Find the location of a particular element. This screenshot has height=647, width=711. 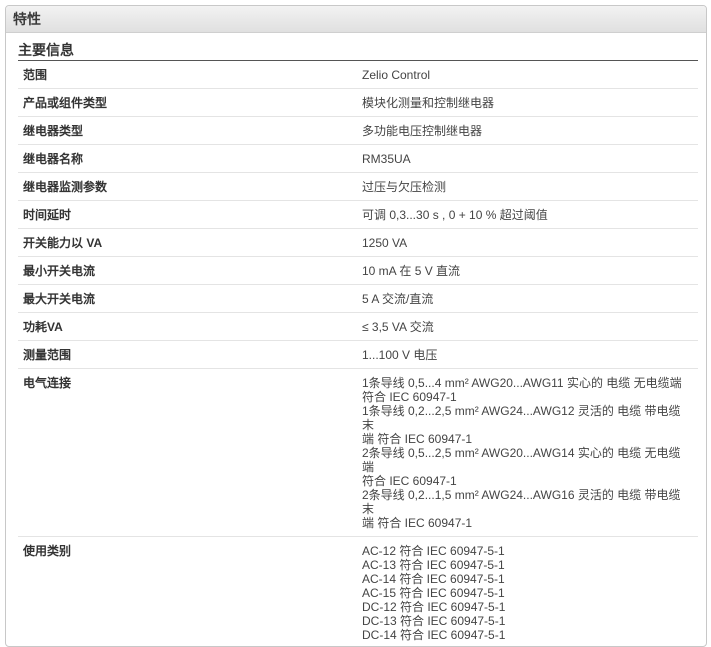

spec-label: 最小开关电流 is located at coordinates (59, 271).